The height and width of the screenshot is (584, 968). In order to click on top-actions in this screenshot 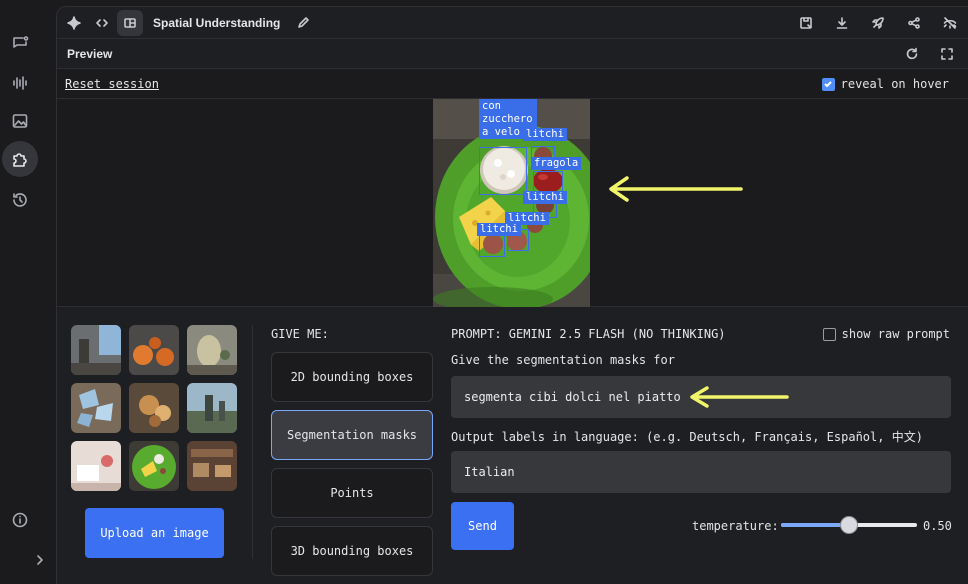, I will do `click(878, 23)`.